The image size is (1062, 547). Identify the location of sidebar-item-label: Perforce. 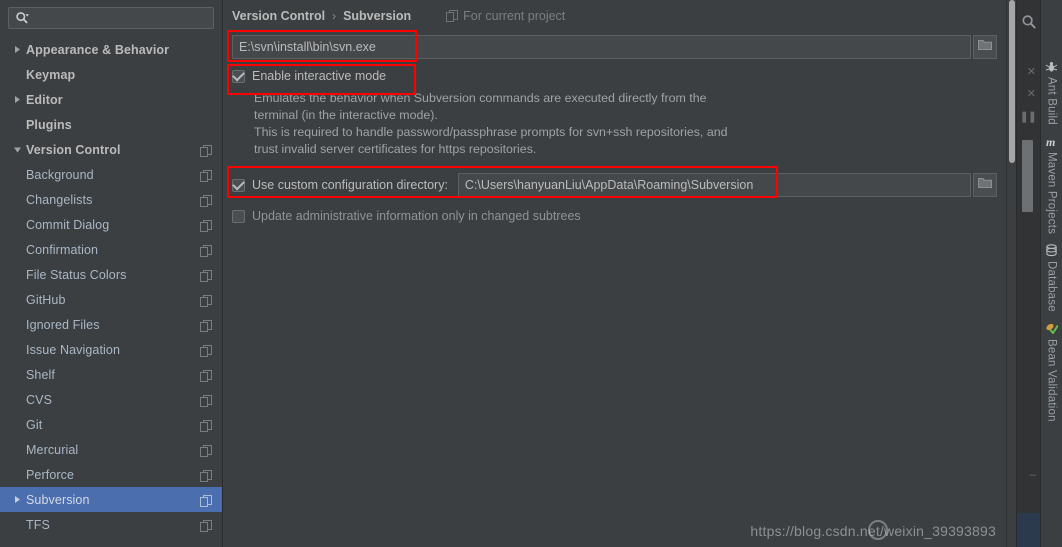
(50, 474).